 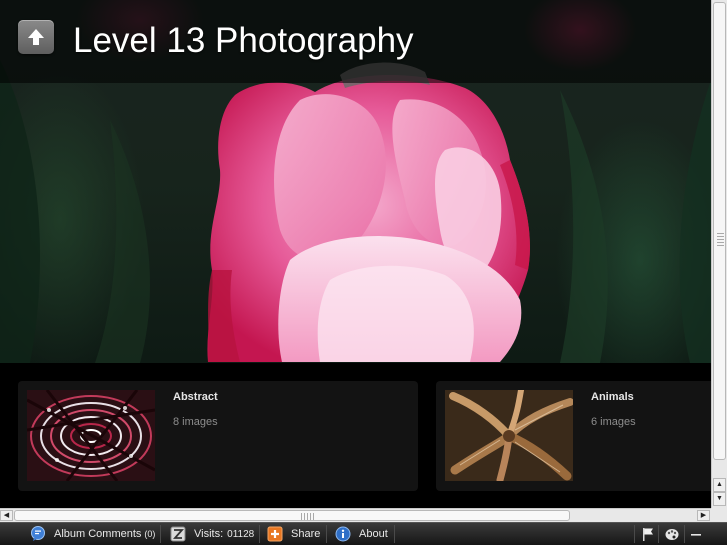 I want to click on album-image-count: 8 images, so click(x=195, y=422).